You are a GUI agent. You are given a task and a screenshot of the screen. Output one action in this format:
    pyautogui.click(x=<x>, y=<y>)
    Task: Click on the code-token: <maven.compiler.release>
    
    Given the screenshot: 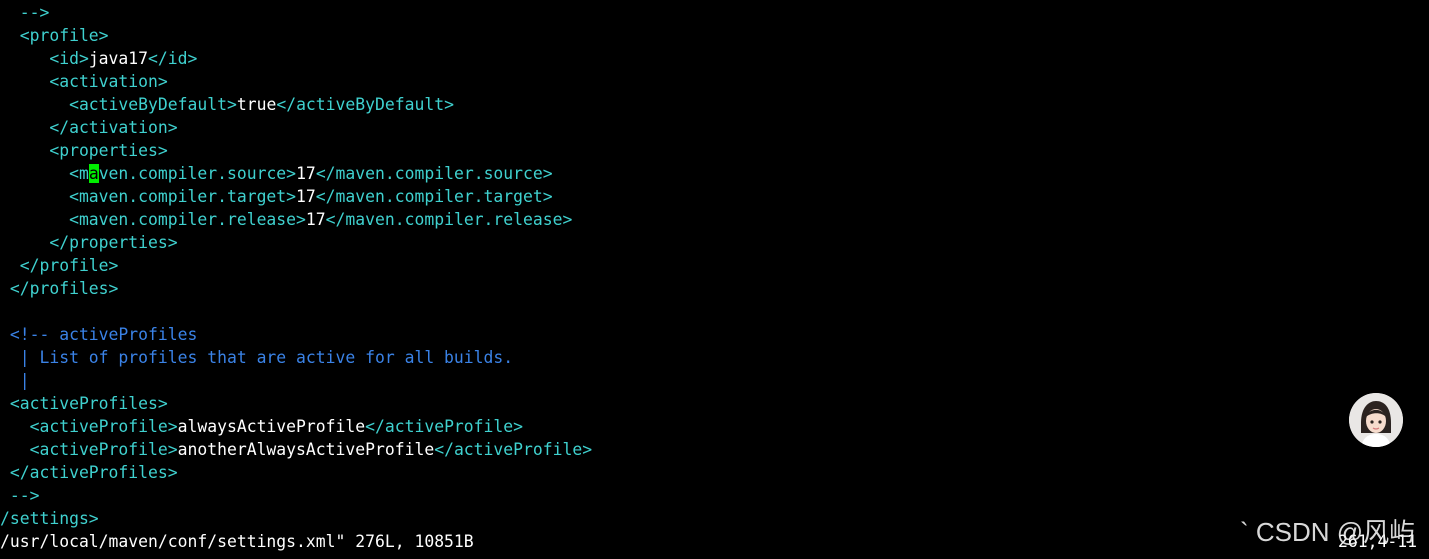 What is the action you would take?
    pyautogui.click(x=153, y=219)
    